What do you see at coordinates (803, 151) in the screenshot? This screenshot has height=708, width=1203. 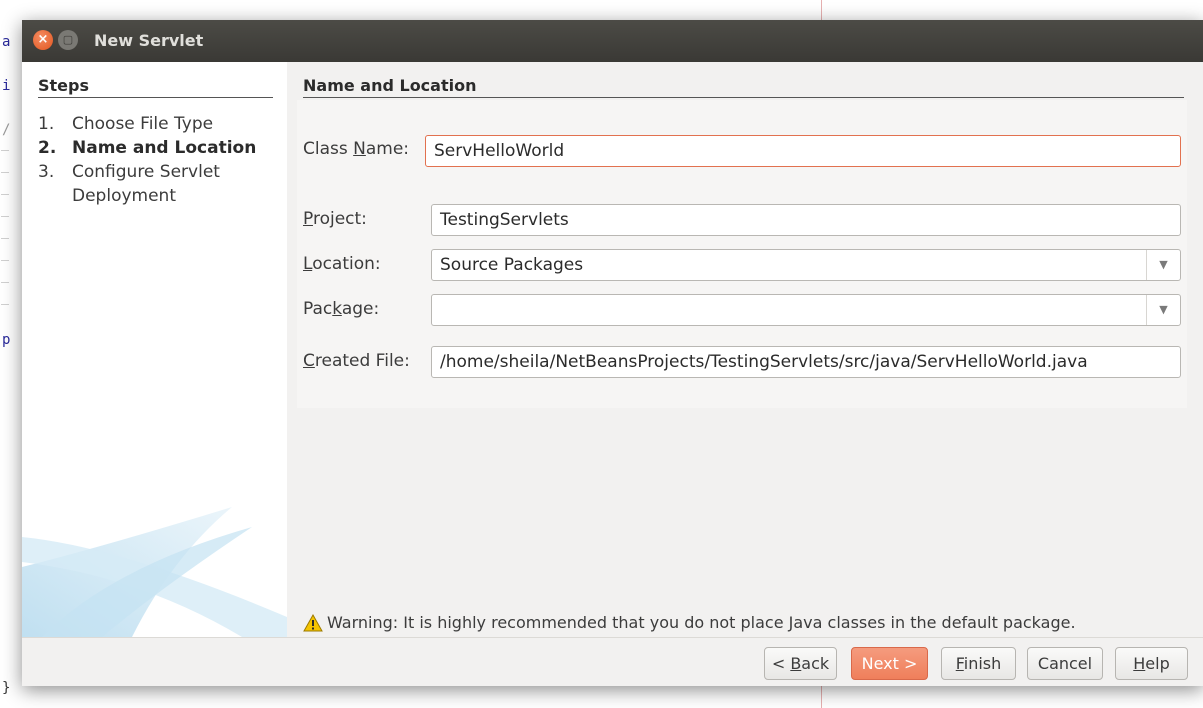 I see `class-name-input: ServHelloWorld` at bounding box center [803, 151].